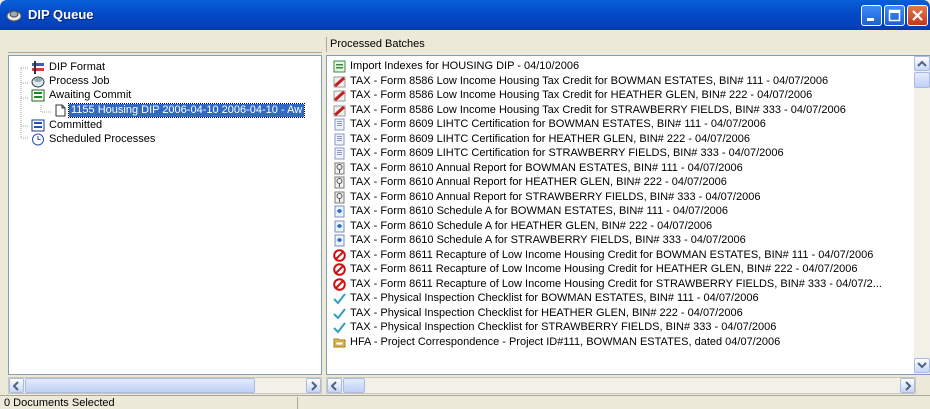  Describe the element at coordinates (922, 215) in the screenshot. I see `batches-vertical-scrollbar` at that location.